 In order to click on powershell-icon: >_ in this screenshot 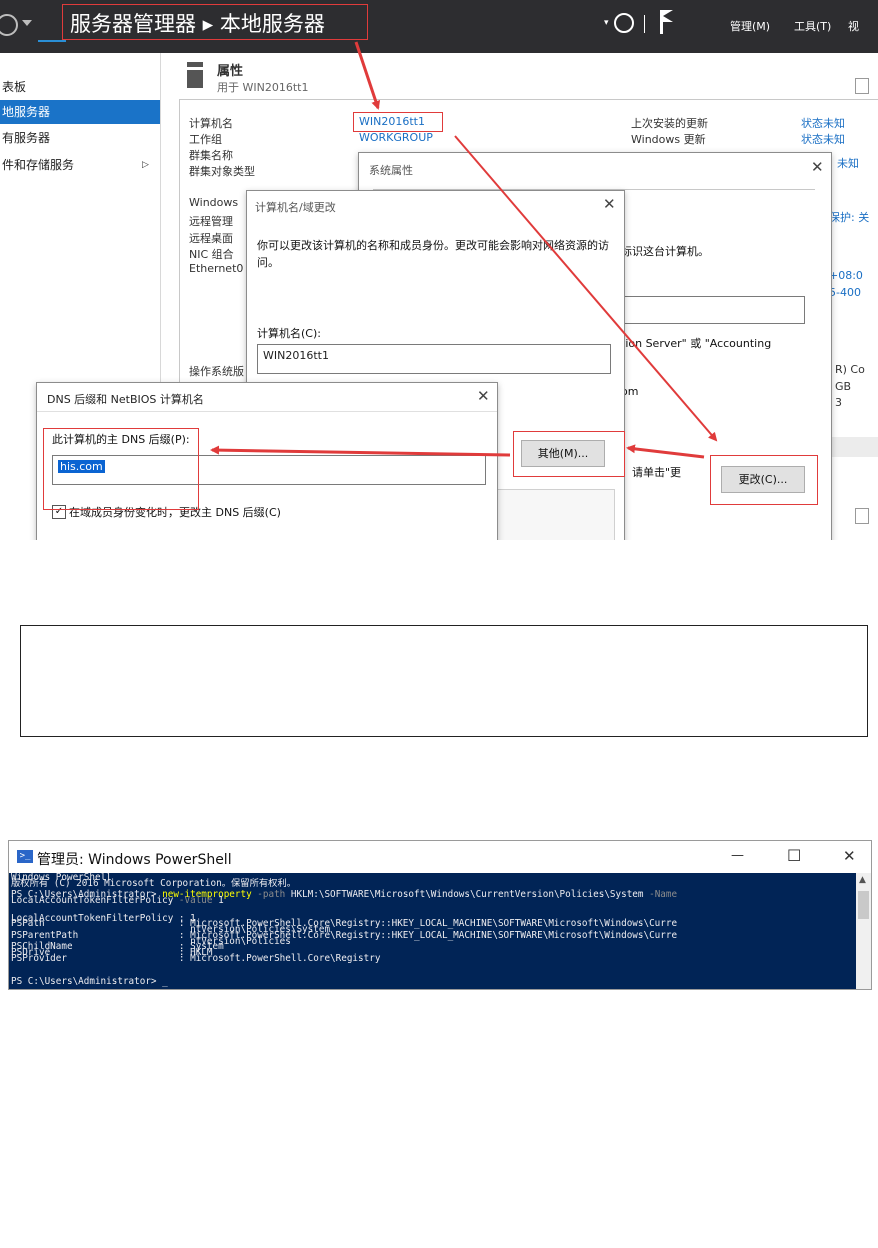, I will do `click(25, 856)`.